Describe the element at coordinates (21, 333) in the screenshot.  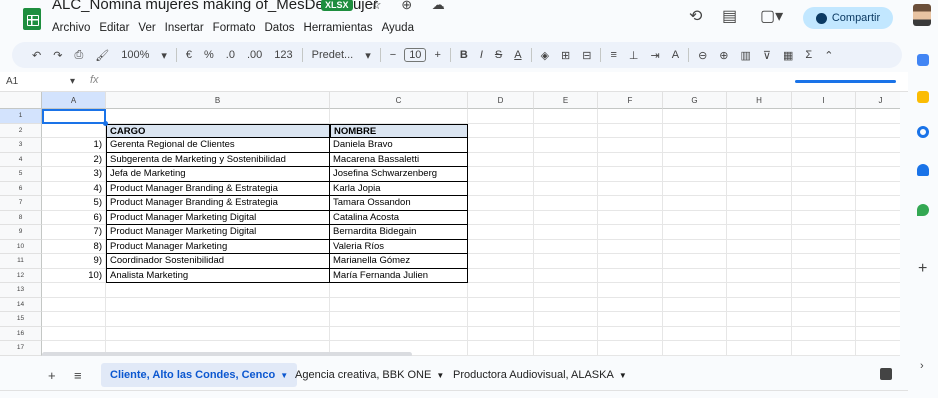
I see `row-header-16: 16` at that location.